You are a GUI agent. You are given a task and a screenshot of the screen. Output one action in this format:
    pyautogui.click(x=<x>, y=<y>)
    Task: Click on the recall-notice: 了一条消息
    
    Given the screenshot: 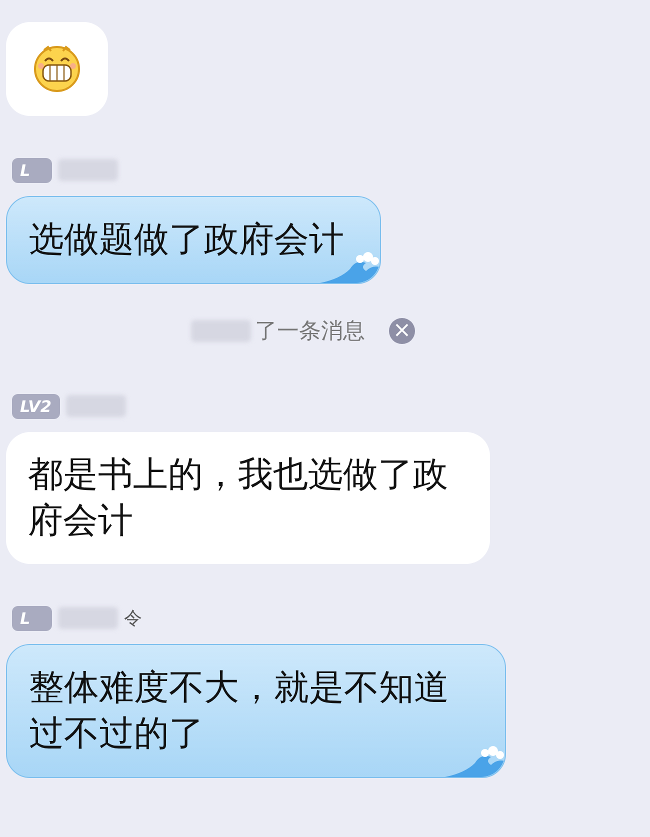 What is the action you would take?
    pyautogui.click(x=310, y=332)
    